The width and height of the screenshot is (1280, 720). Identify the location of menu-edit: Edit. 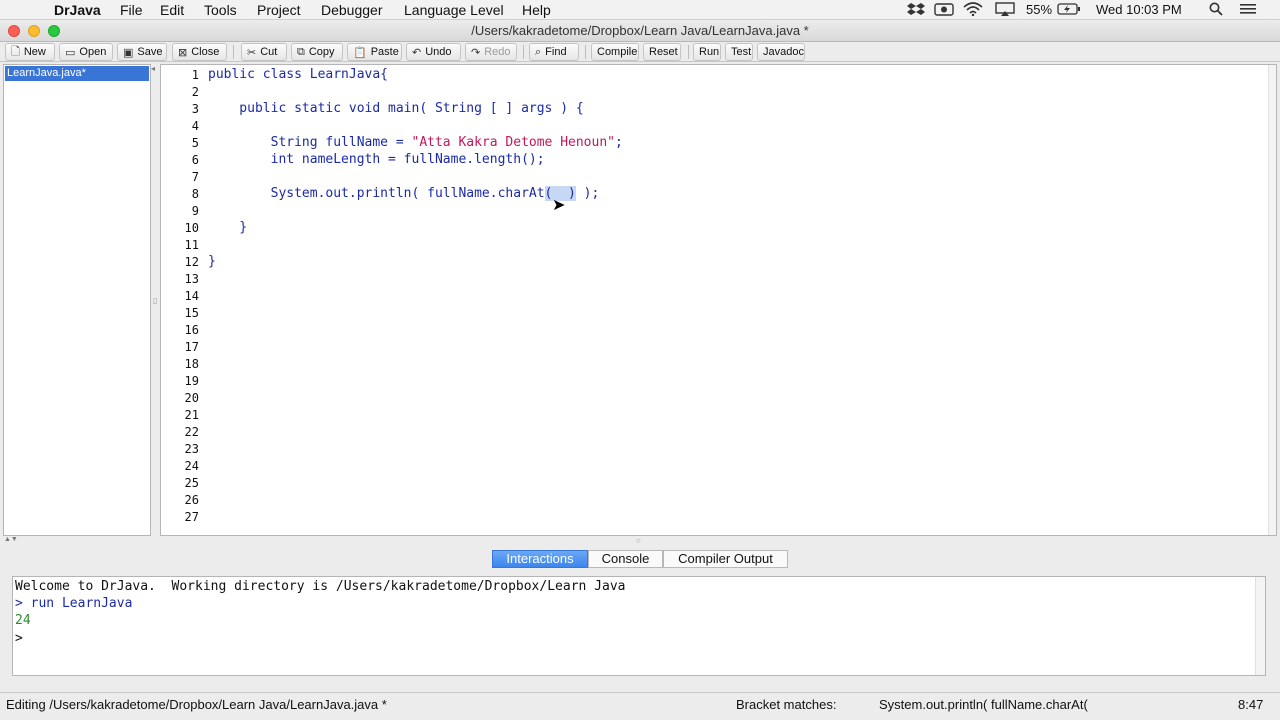
(172, 10).